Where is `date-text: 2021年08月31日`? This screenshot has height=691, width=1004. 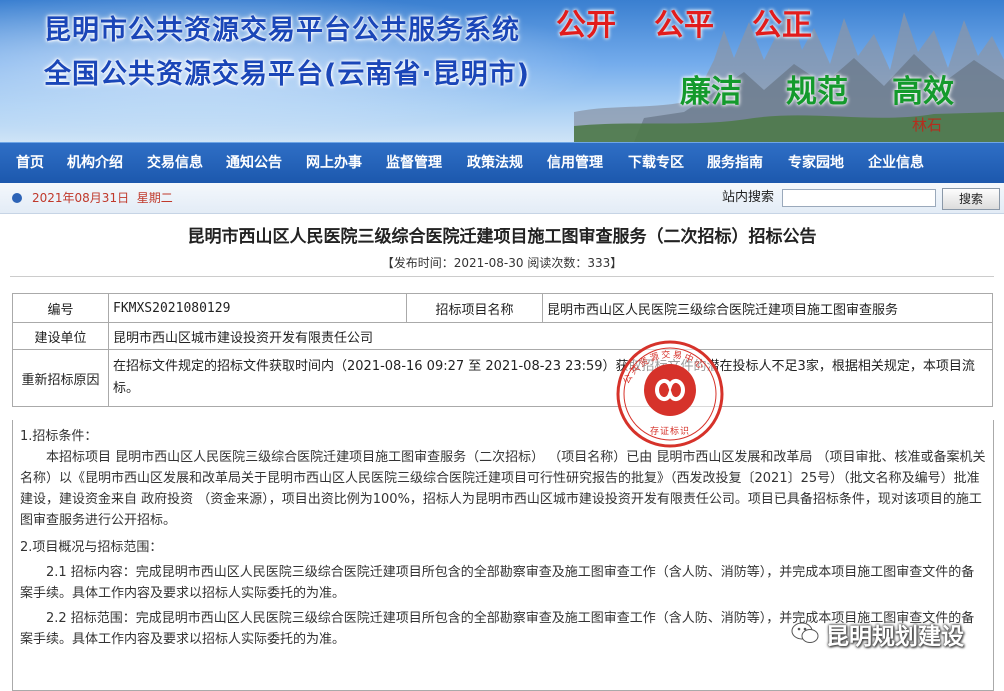 date-text: 2021年08月31日 is located at coordinates (81, 198).